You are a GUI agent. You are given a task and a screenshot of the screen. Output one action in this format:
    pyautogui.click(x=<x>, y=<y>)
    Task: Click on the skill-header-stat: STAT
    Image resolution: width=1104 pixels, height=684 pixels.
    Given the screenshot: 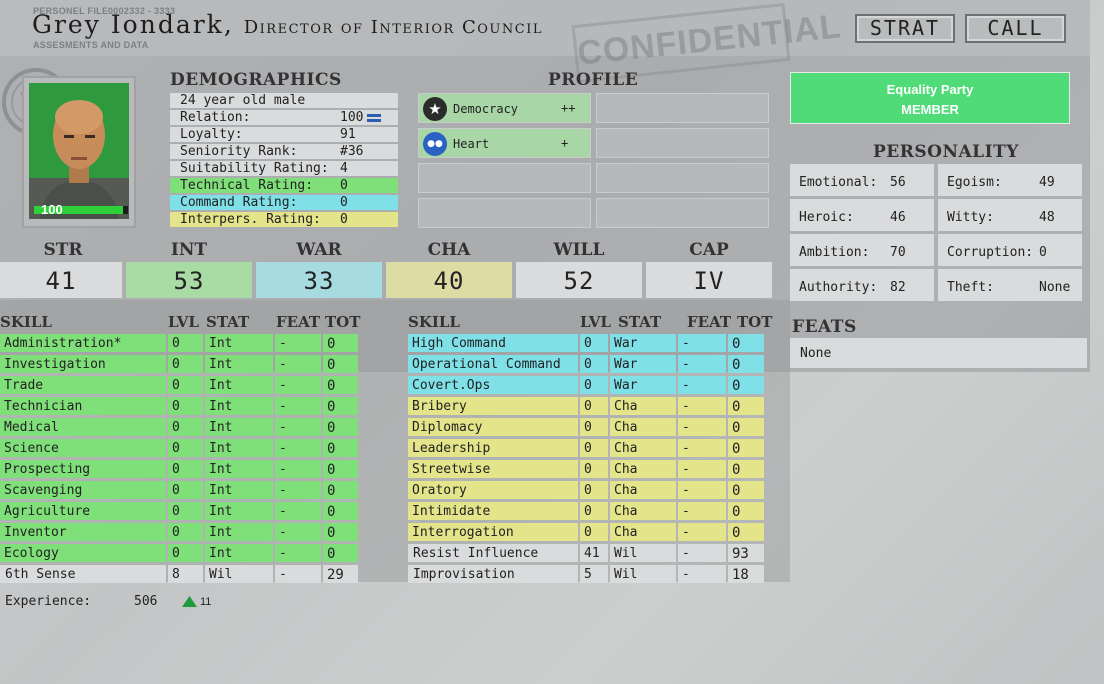 What is the action you would take?
    pyautogui.click(x=640, y=322)
    